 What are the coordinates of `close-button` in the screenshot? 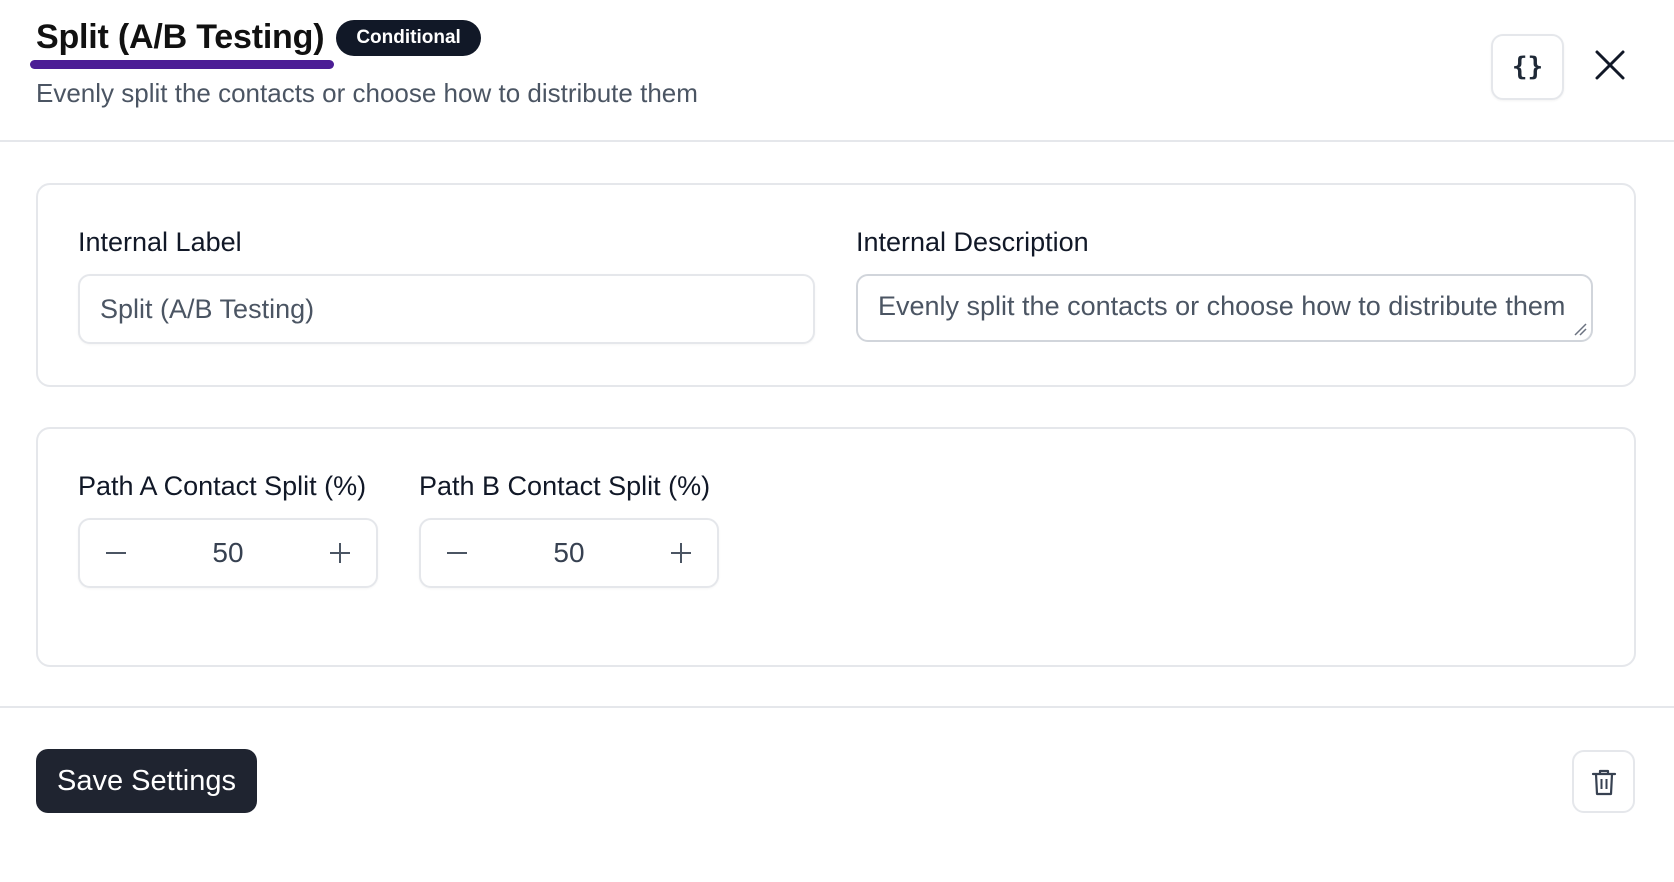 It's located at (1610, 65).